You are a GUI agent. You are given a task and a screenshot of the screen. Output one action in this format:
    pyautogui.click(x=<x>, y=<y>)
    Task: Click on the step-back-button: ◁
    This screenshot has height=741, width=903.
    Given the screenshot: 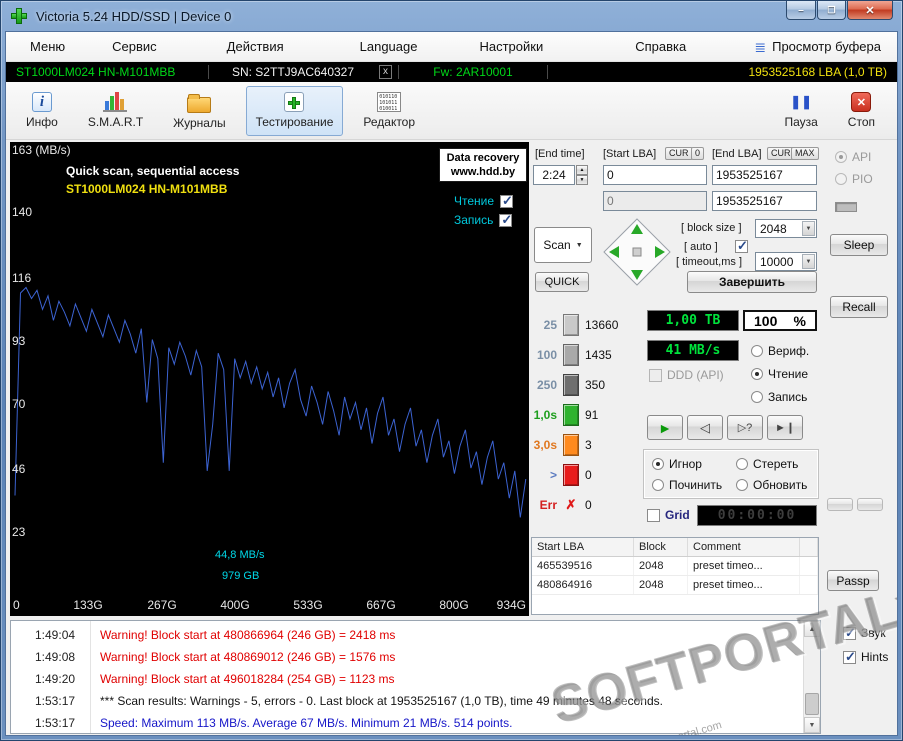 What is the action you would take?
    pyautogui.click(x=705, y=427)
    